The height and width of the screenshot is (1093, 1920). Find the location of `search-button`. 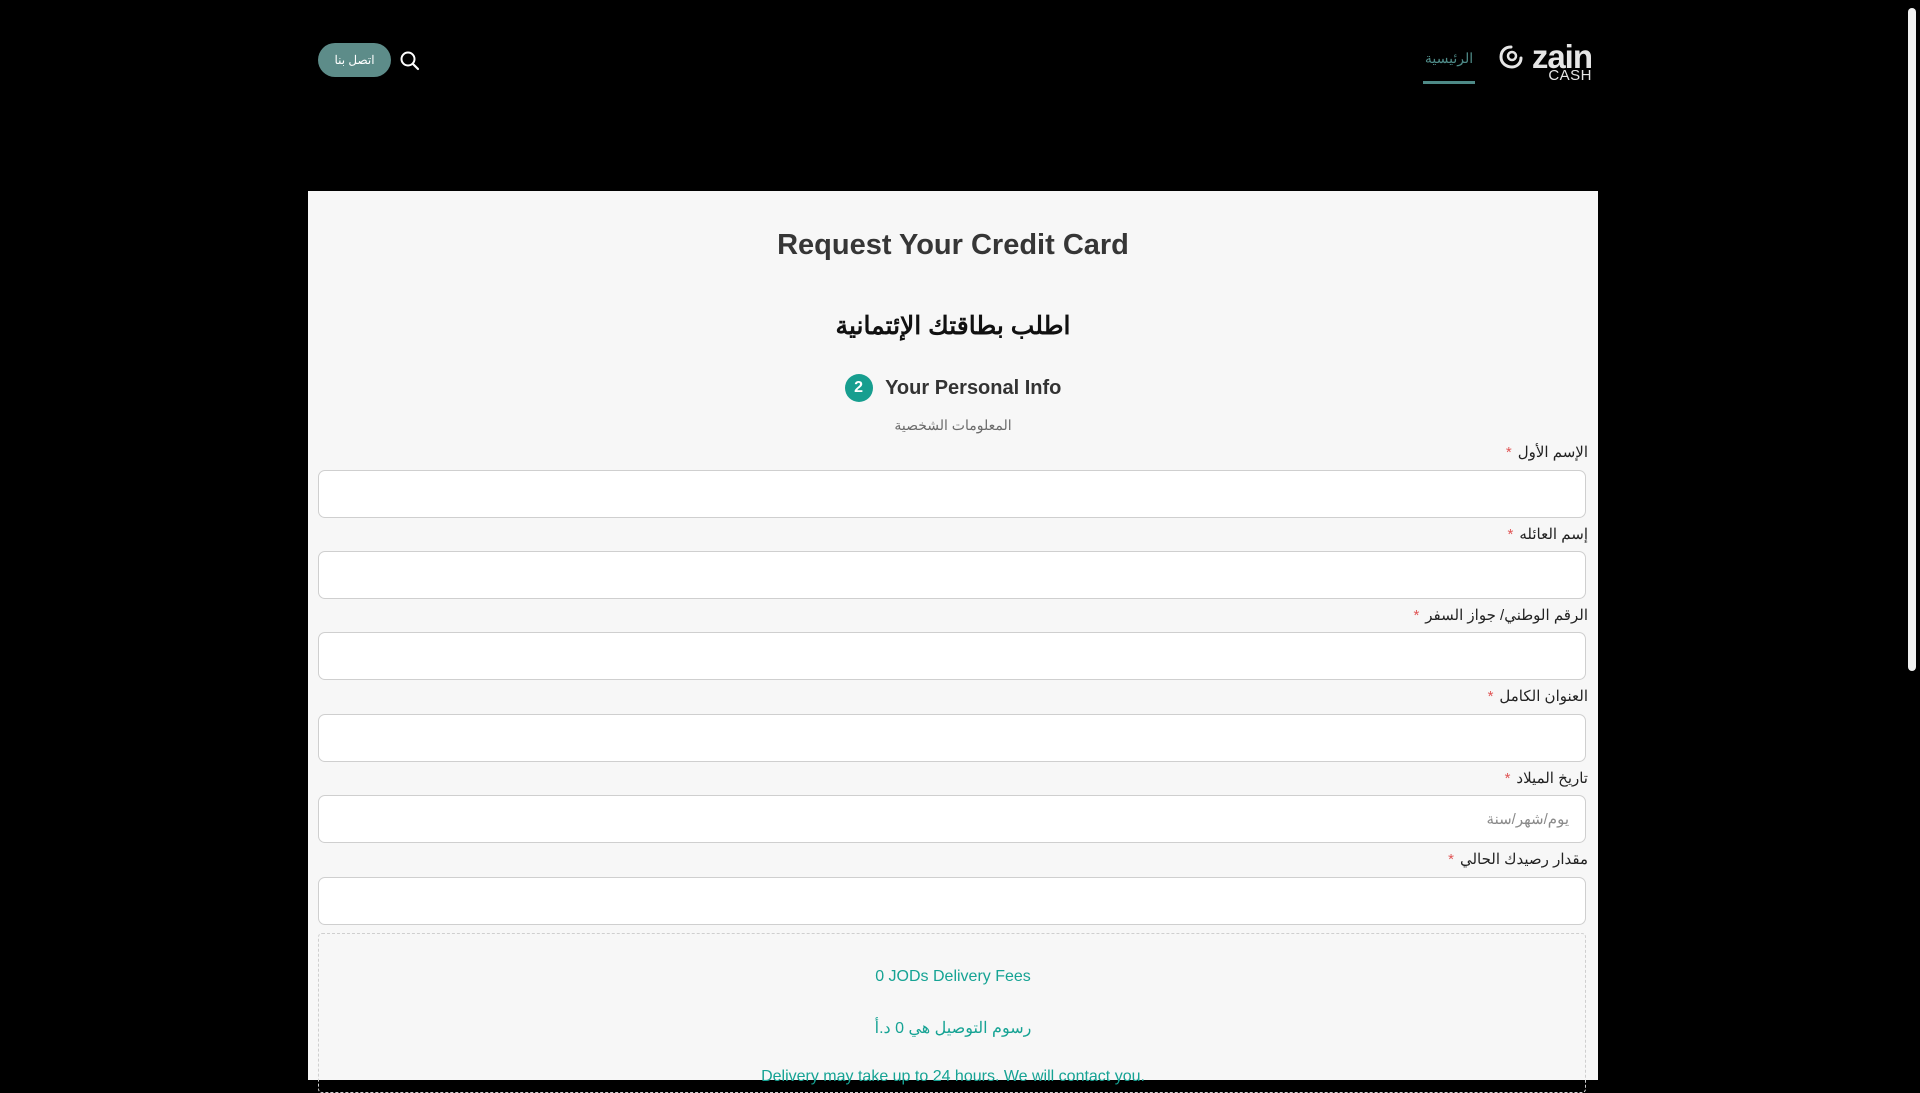

search-button is located at coordinates (410, 61).